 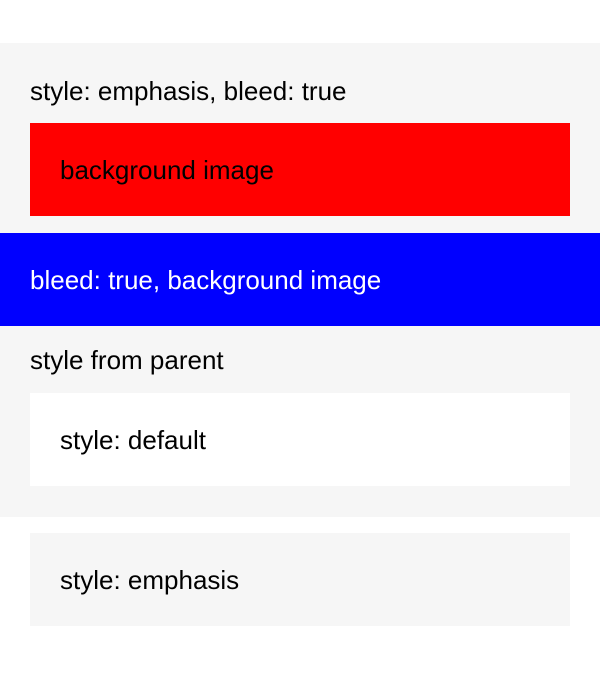 What do you see at coordinates (300, 169) in the screenshot?
I see `background-image-card: background image` at bounding box center [300, 169].